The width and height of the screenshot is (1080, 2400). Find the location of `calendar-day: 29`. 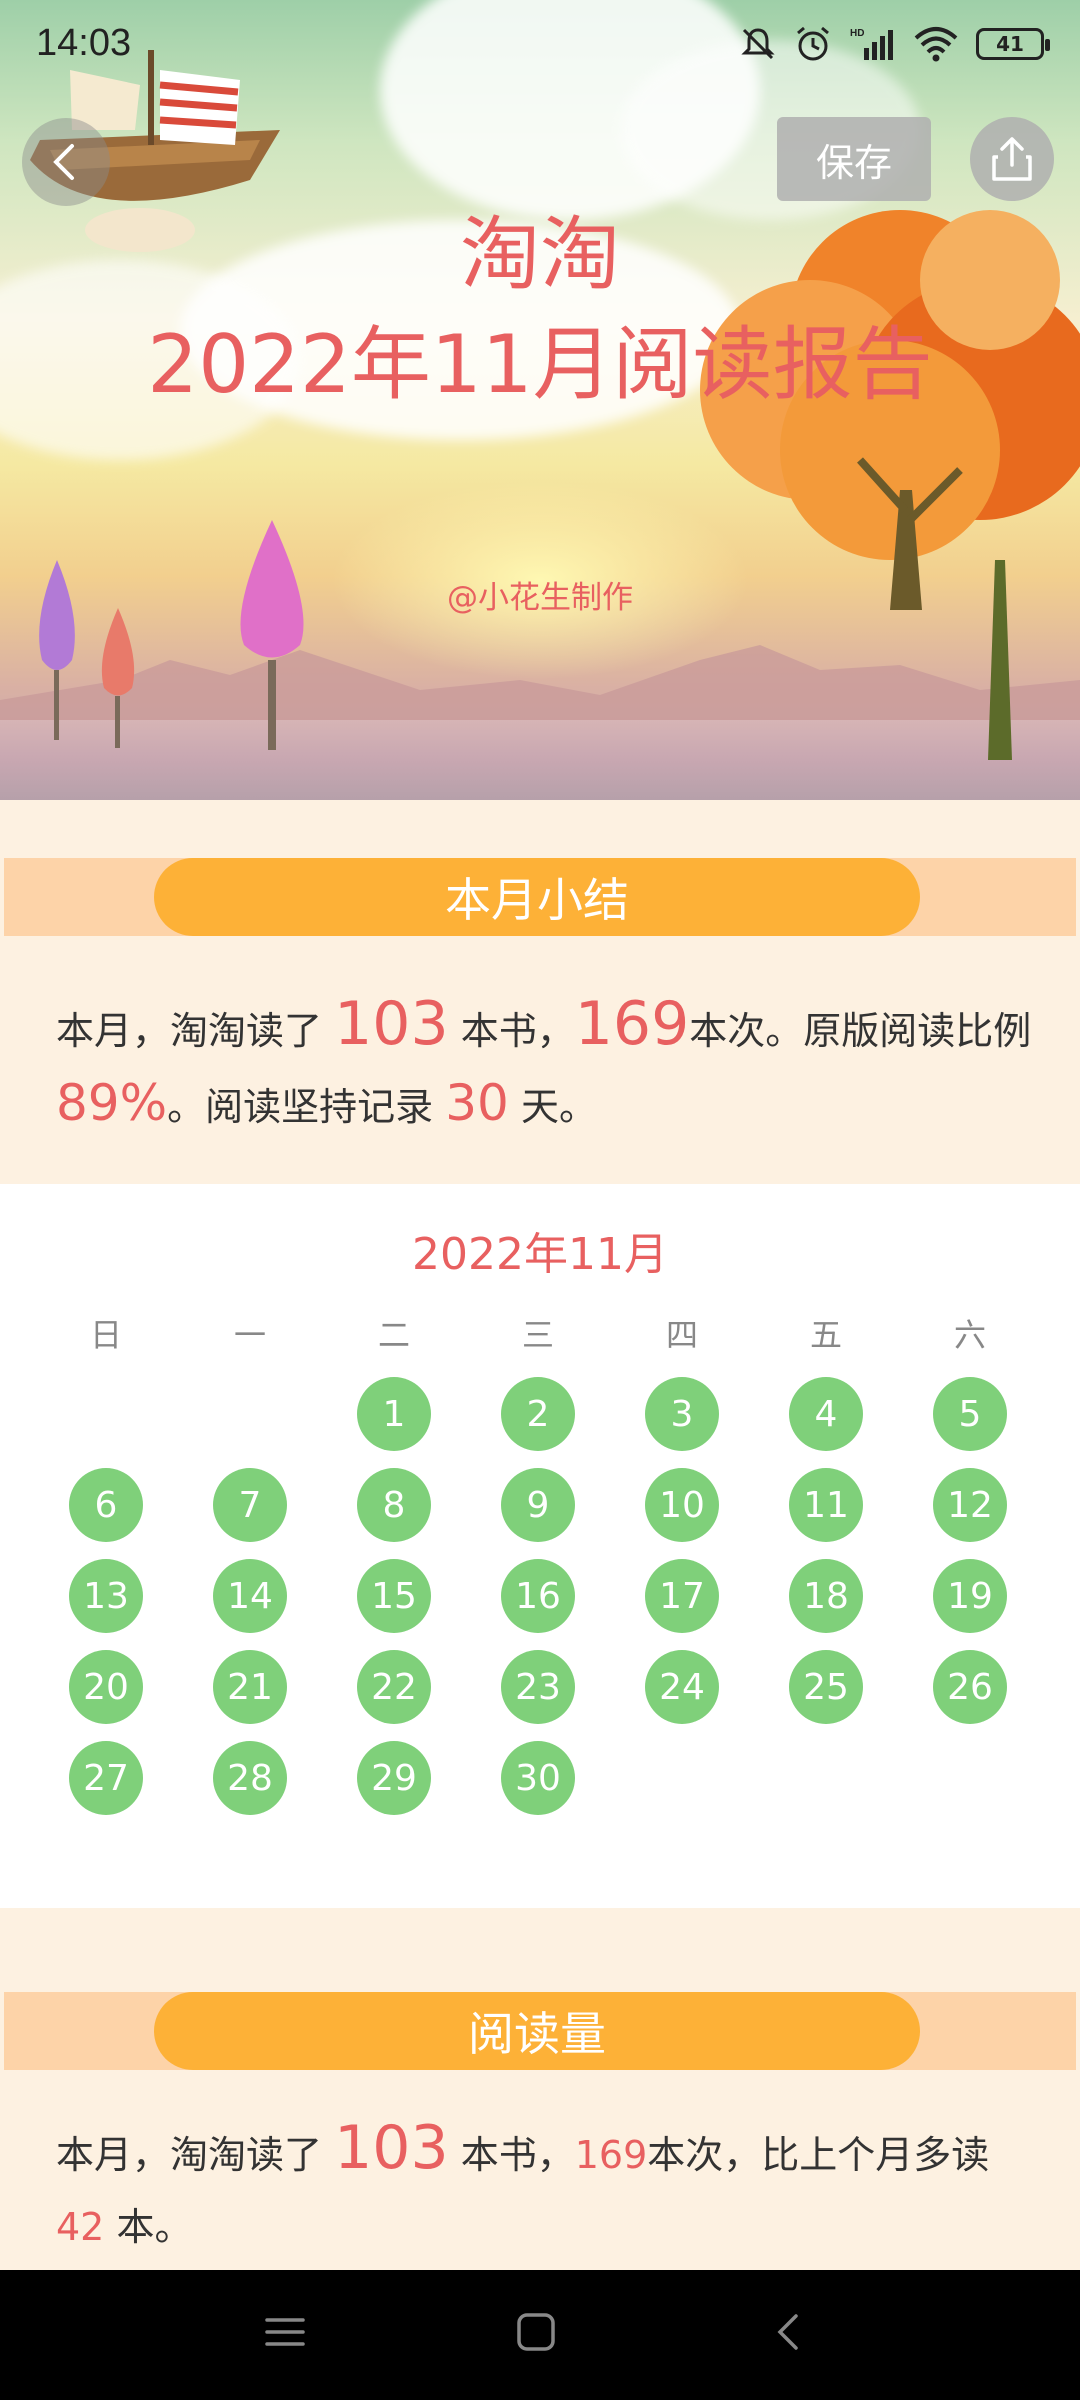

calendar-day: 29 is located at coordinates (394, 1778).